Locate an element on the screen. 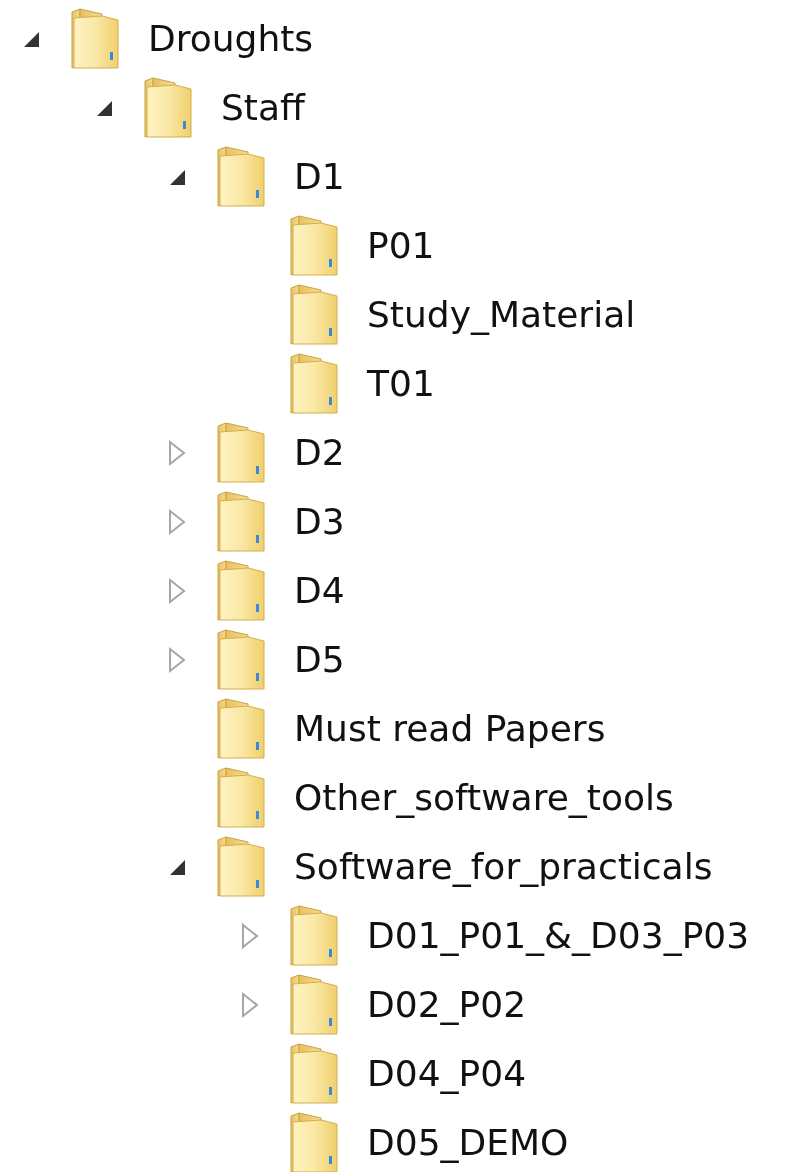 This screenshot has width=790, height=1172. folder-label: D01_P01_&_D03_P03 is located at coordinates (558, 935).